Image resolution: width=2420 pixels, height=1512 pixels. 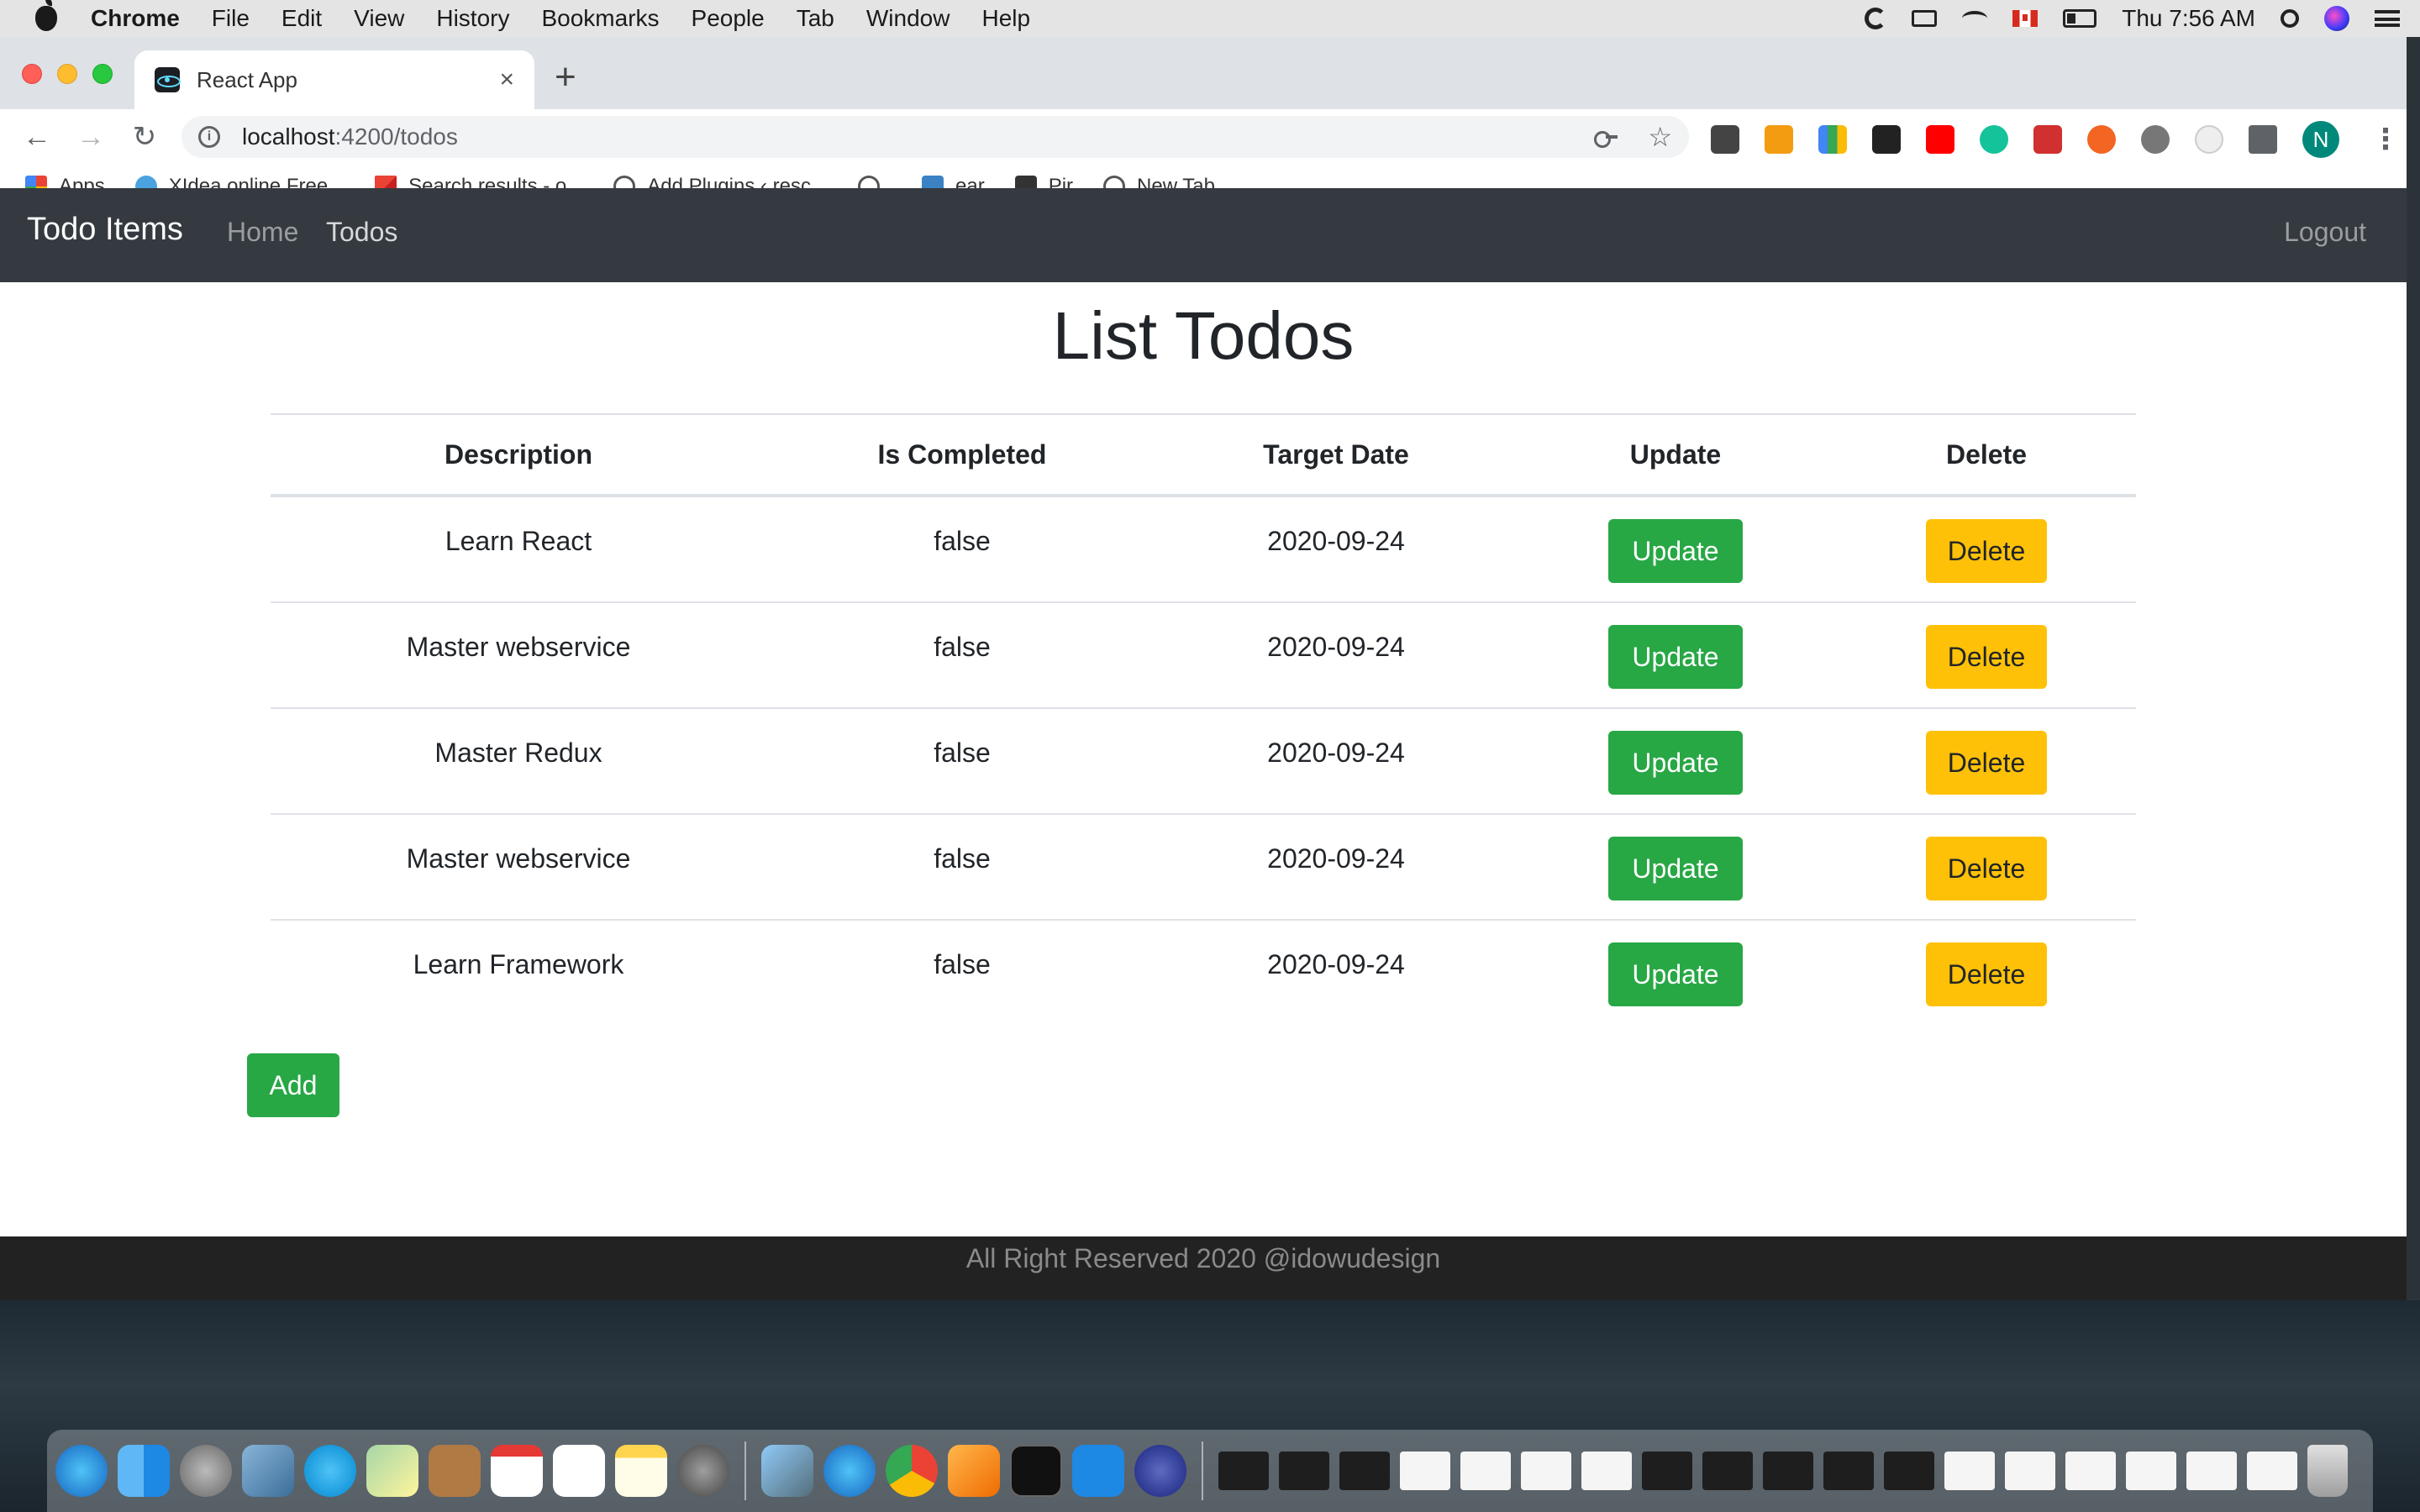 What do you see at coordinates (912, 1471) in the screenshot?
I see `chrome-dock-icon` at bounding box center [912, 1471].